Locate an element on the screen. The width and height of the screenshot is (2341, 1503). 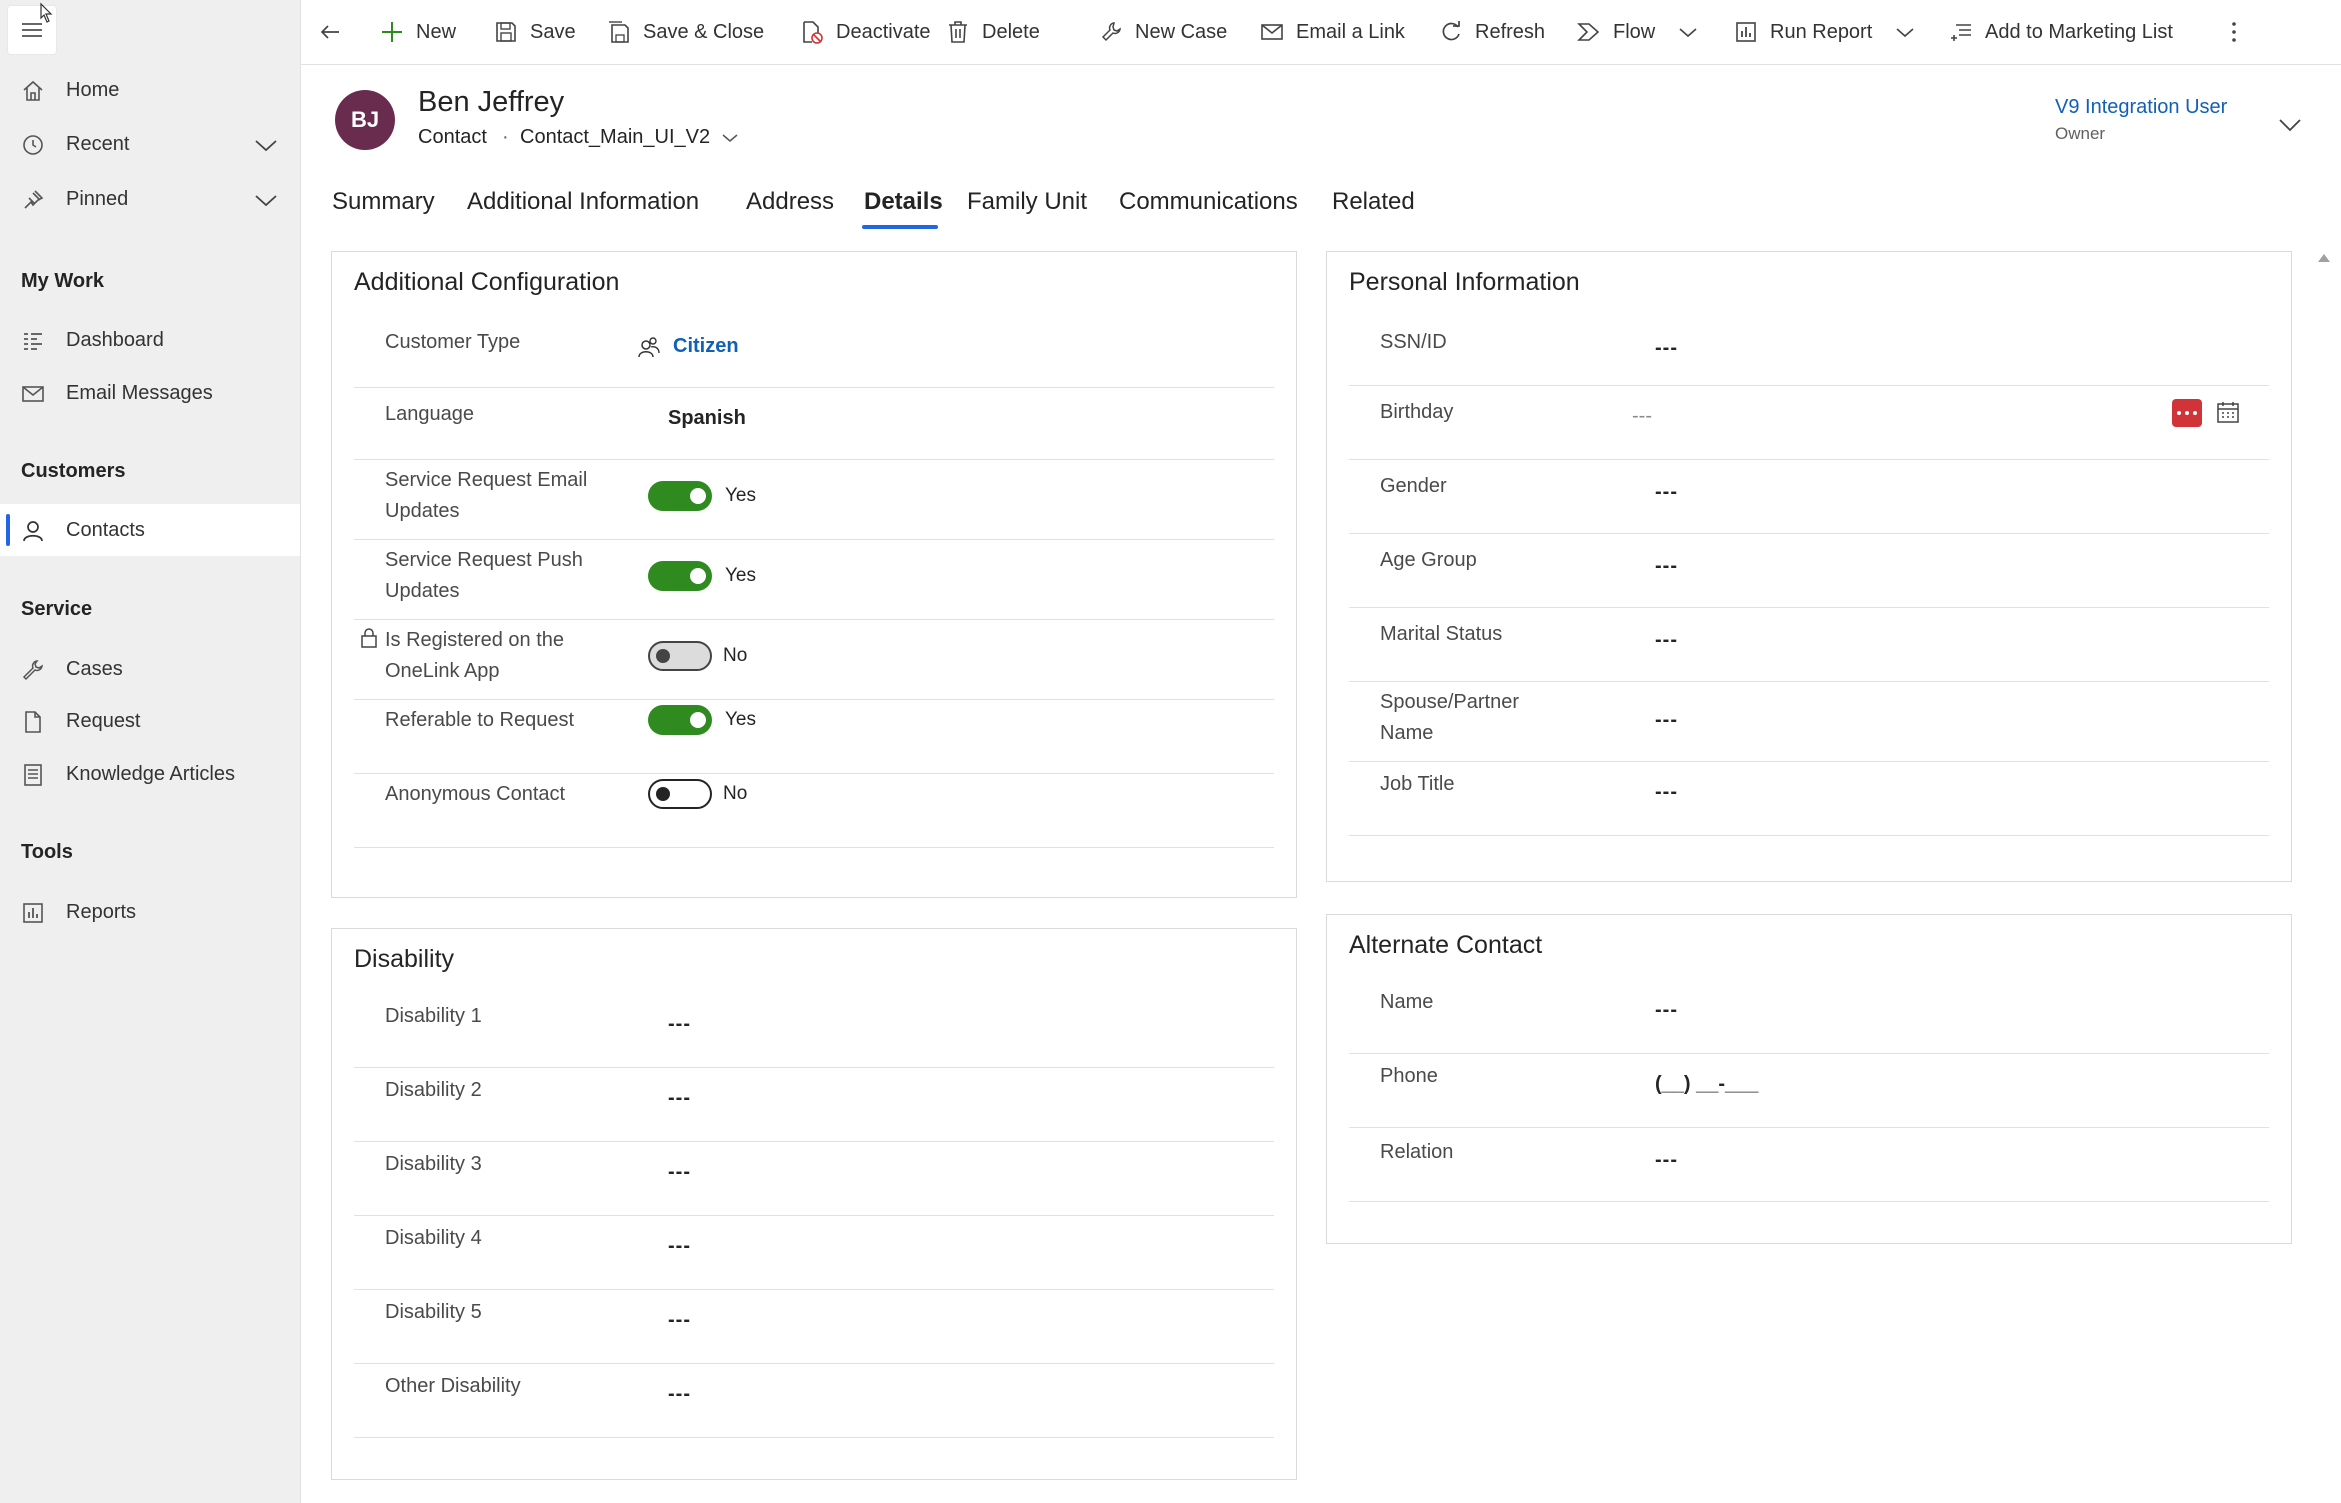
field-customer-type: Customer Type Citizen is located at coordinates (814, 353).